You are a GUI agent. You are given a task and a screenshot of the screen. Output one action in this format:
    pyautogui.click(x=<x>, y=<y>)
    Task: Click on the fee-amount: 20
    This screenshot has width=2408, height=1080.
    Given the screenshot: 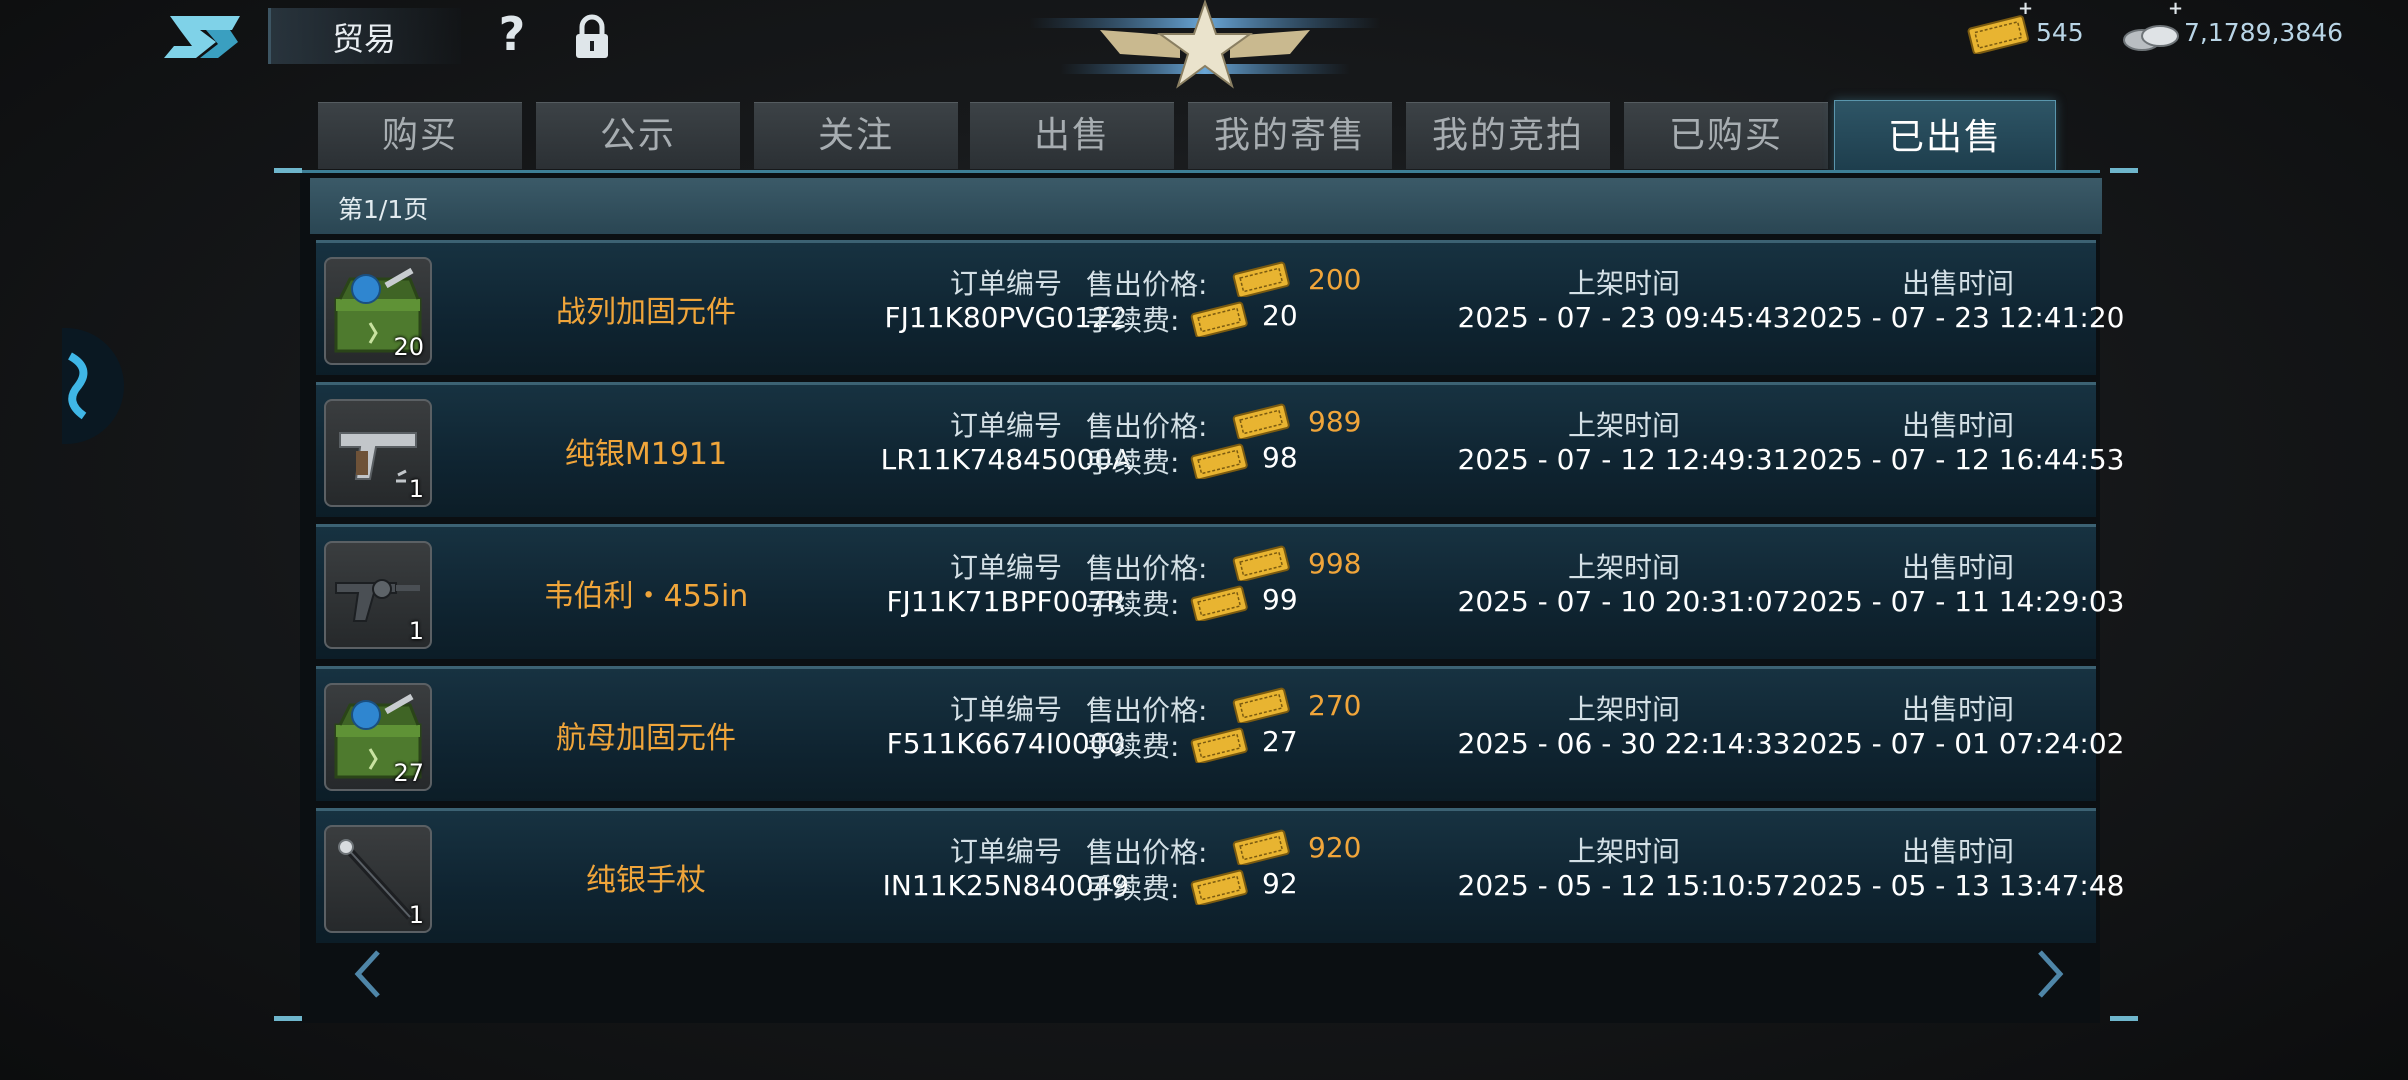 What is the action you would take?
    pyautogui.click(x=1280, y=315)
    